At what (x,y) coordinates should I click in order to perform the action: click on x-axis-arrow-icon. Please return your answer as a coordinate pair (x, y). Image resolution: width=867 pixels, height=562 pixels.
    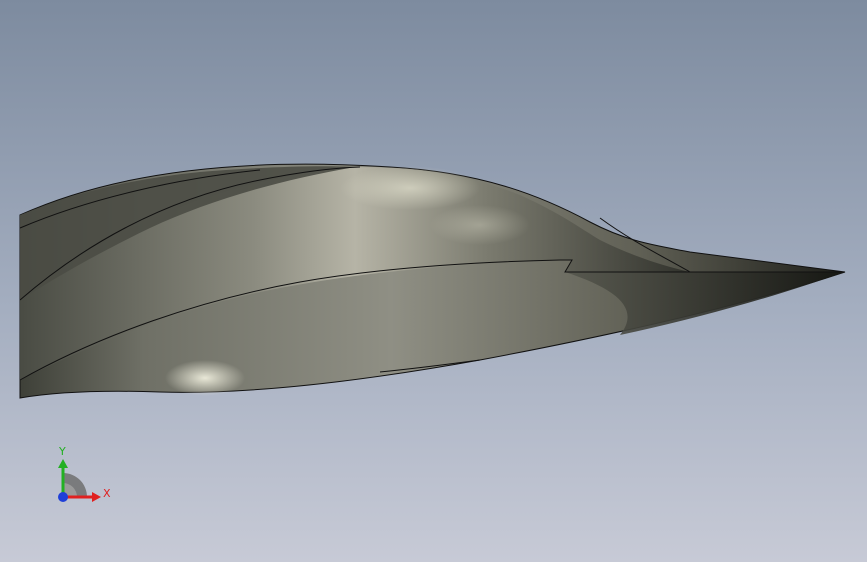
    Looking at the image, I should click on (96, 497).